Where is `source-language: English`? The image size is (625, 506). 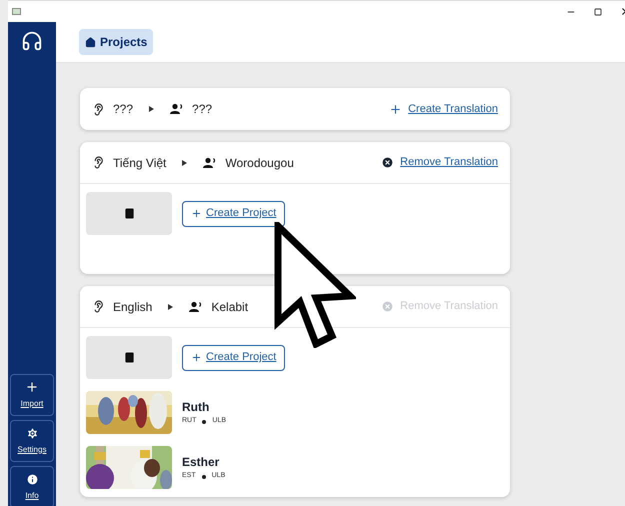
source-language: English is located at coordinates (132, 307).